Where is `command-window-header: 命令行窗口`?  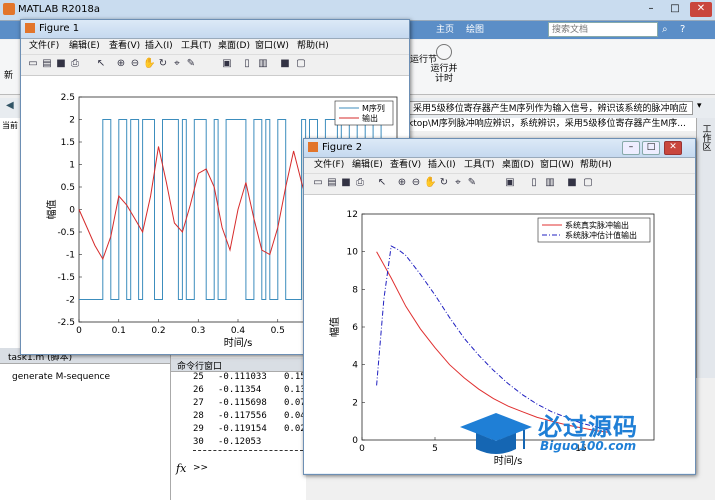
command-window-header: 命令行窗口 is located at coordinates (238, 365).